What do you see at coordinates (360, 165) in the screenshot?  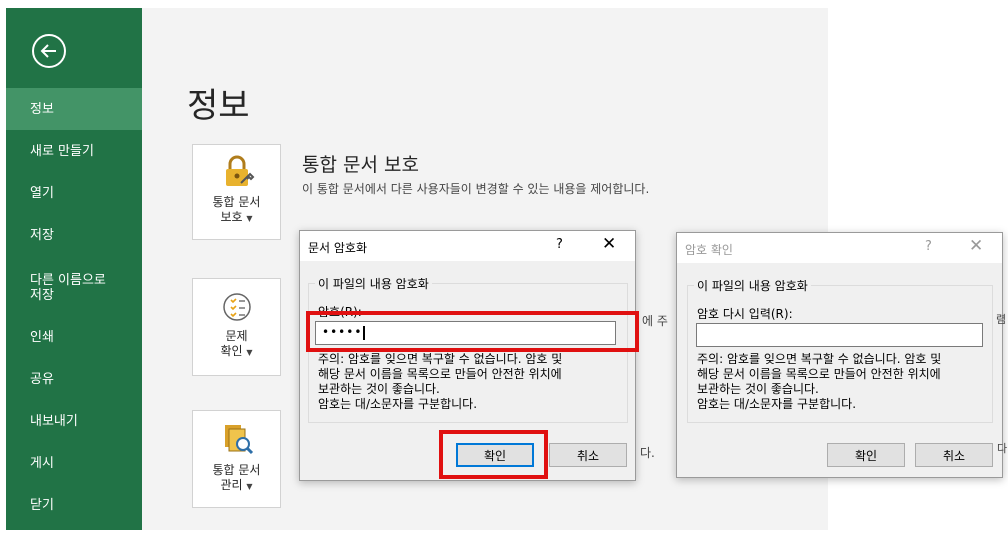 I see `protect-heading: 통합 문서 보호` at bounding box center [360, 165].